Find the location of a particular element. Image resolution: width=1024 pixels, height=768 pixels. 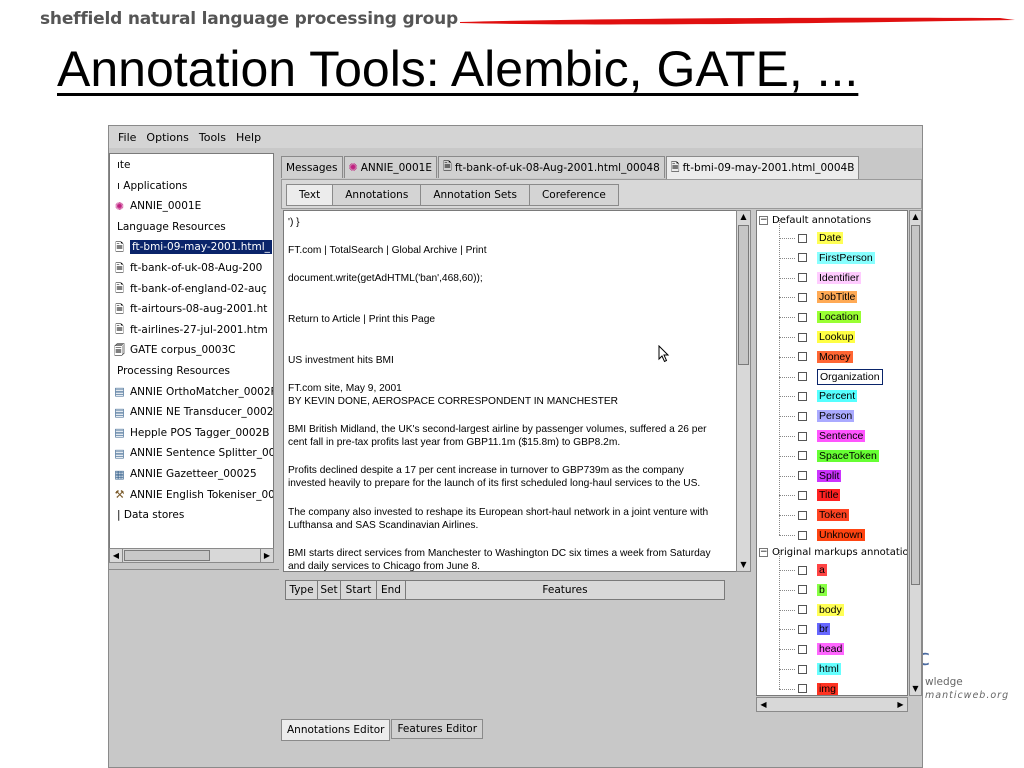

annotation-type-item: img is located at coordinates (797, 687).